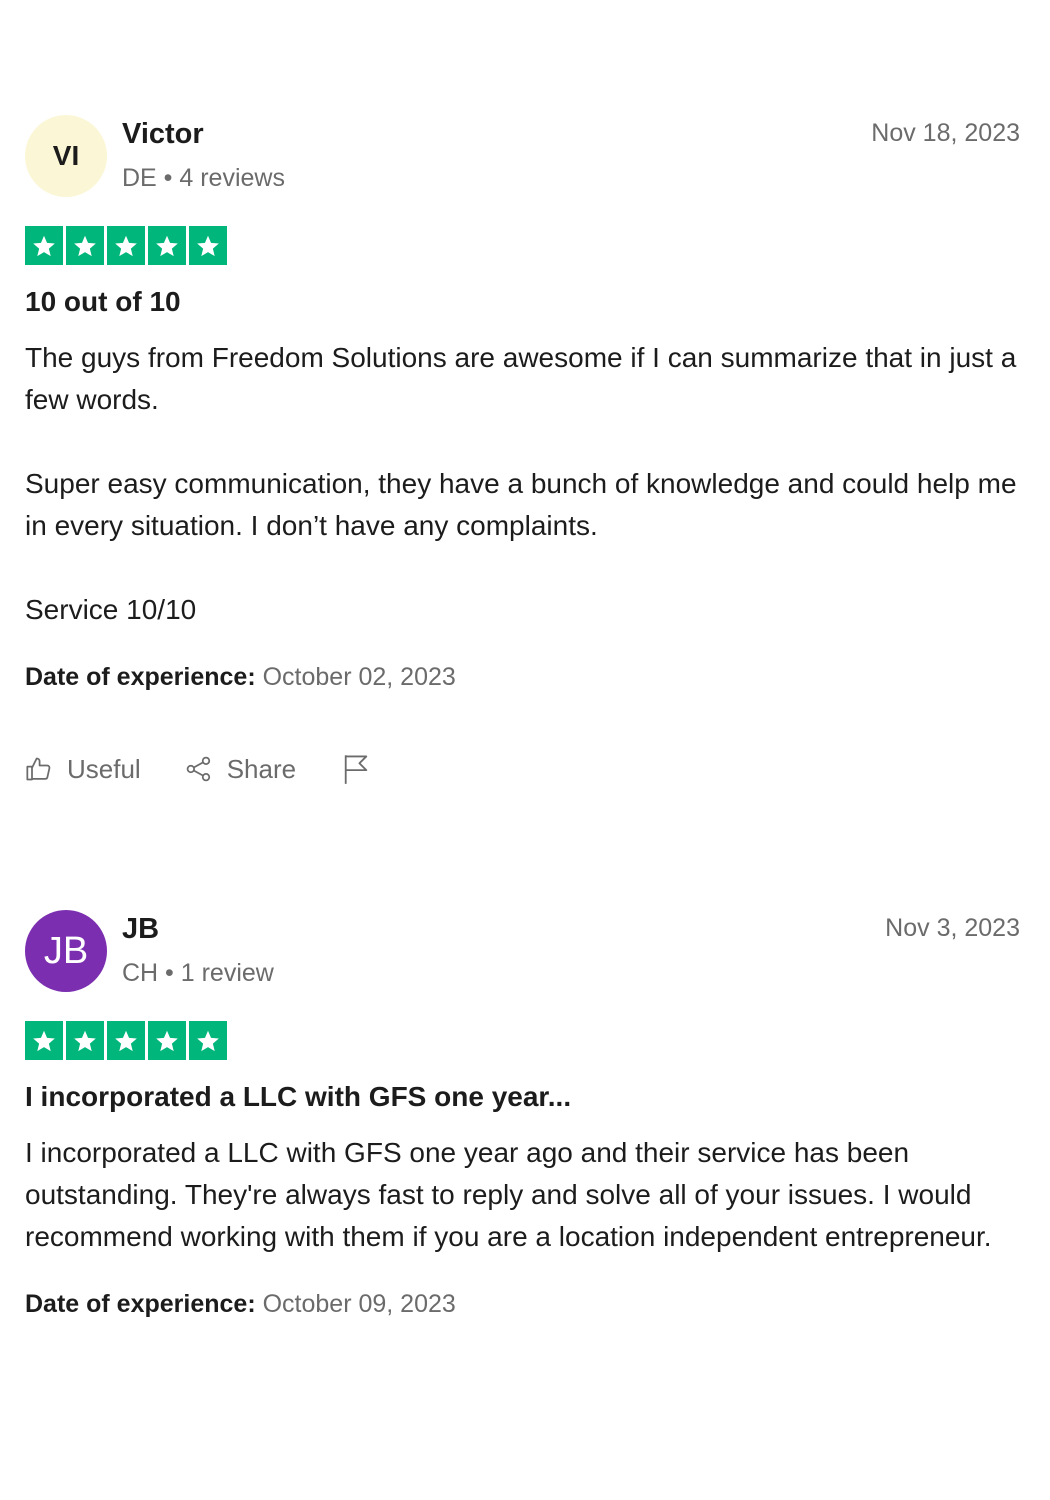  What do you see at coordinates (522, 1304) in the screenshot?
I see `date-of-experience: Date of experience: October 09, 2023` at bounding box center [522, 1304].